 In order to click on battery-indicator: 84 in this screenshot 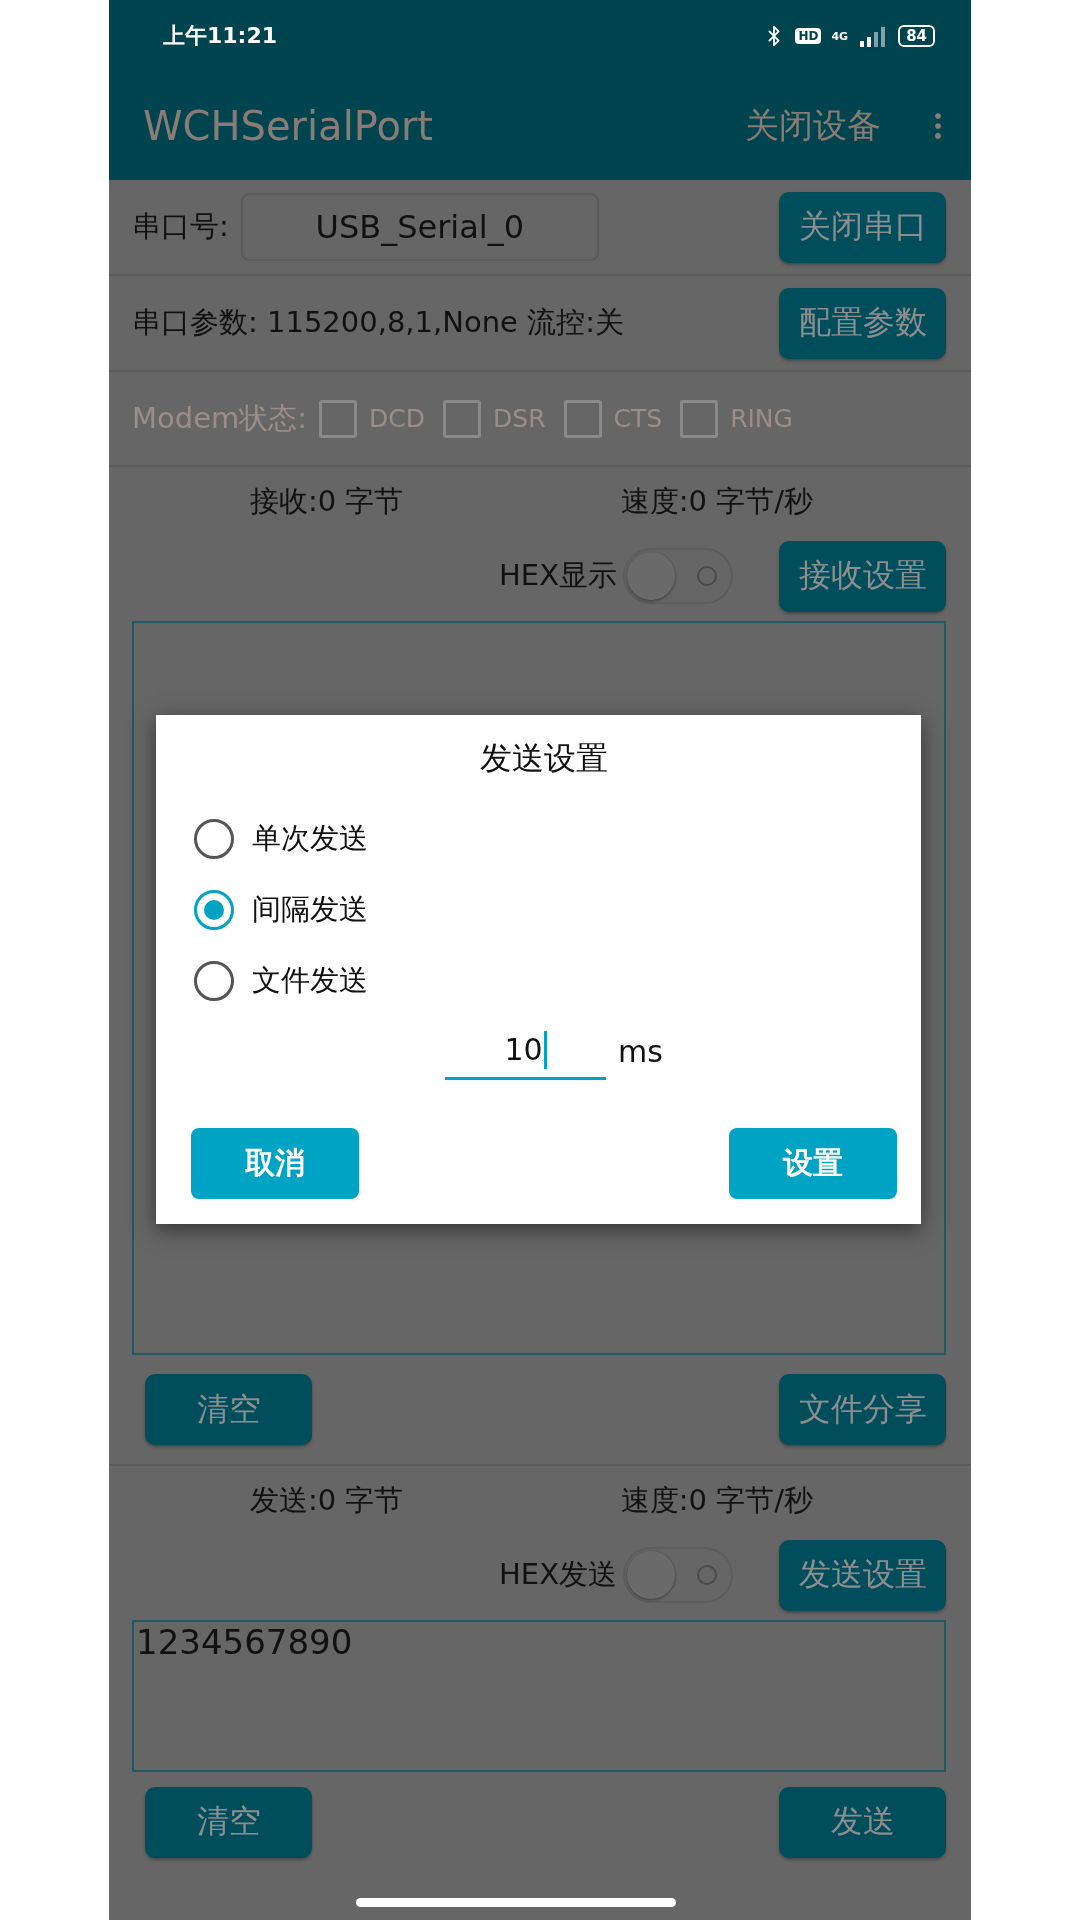, I will do `click(916, 36)`.